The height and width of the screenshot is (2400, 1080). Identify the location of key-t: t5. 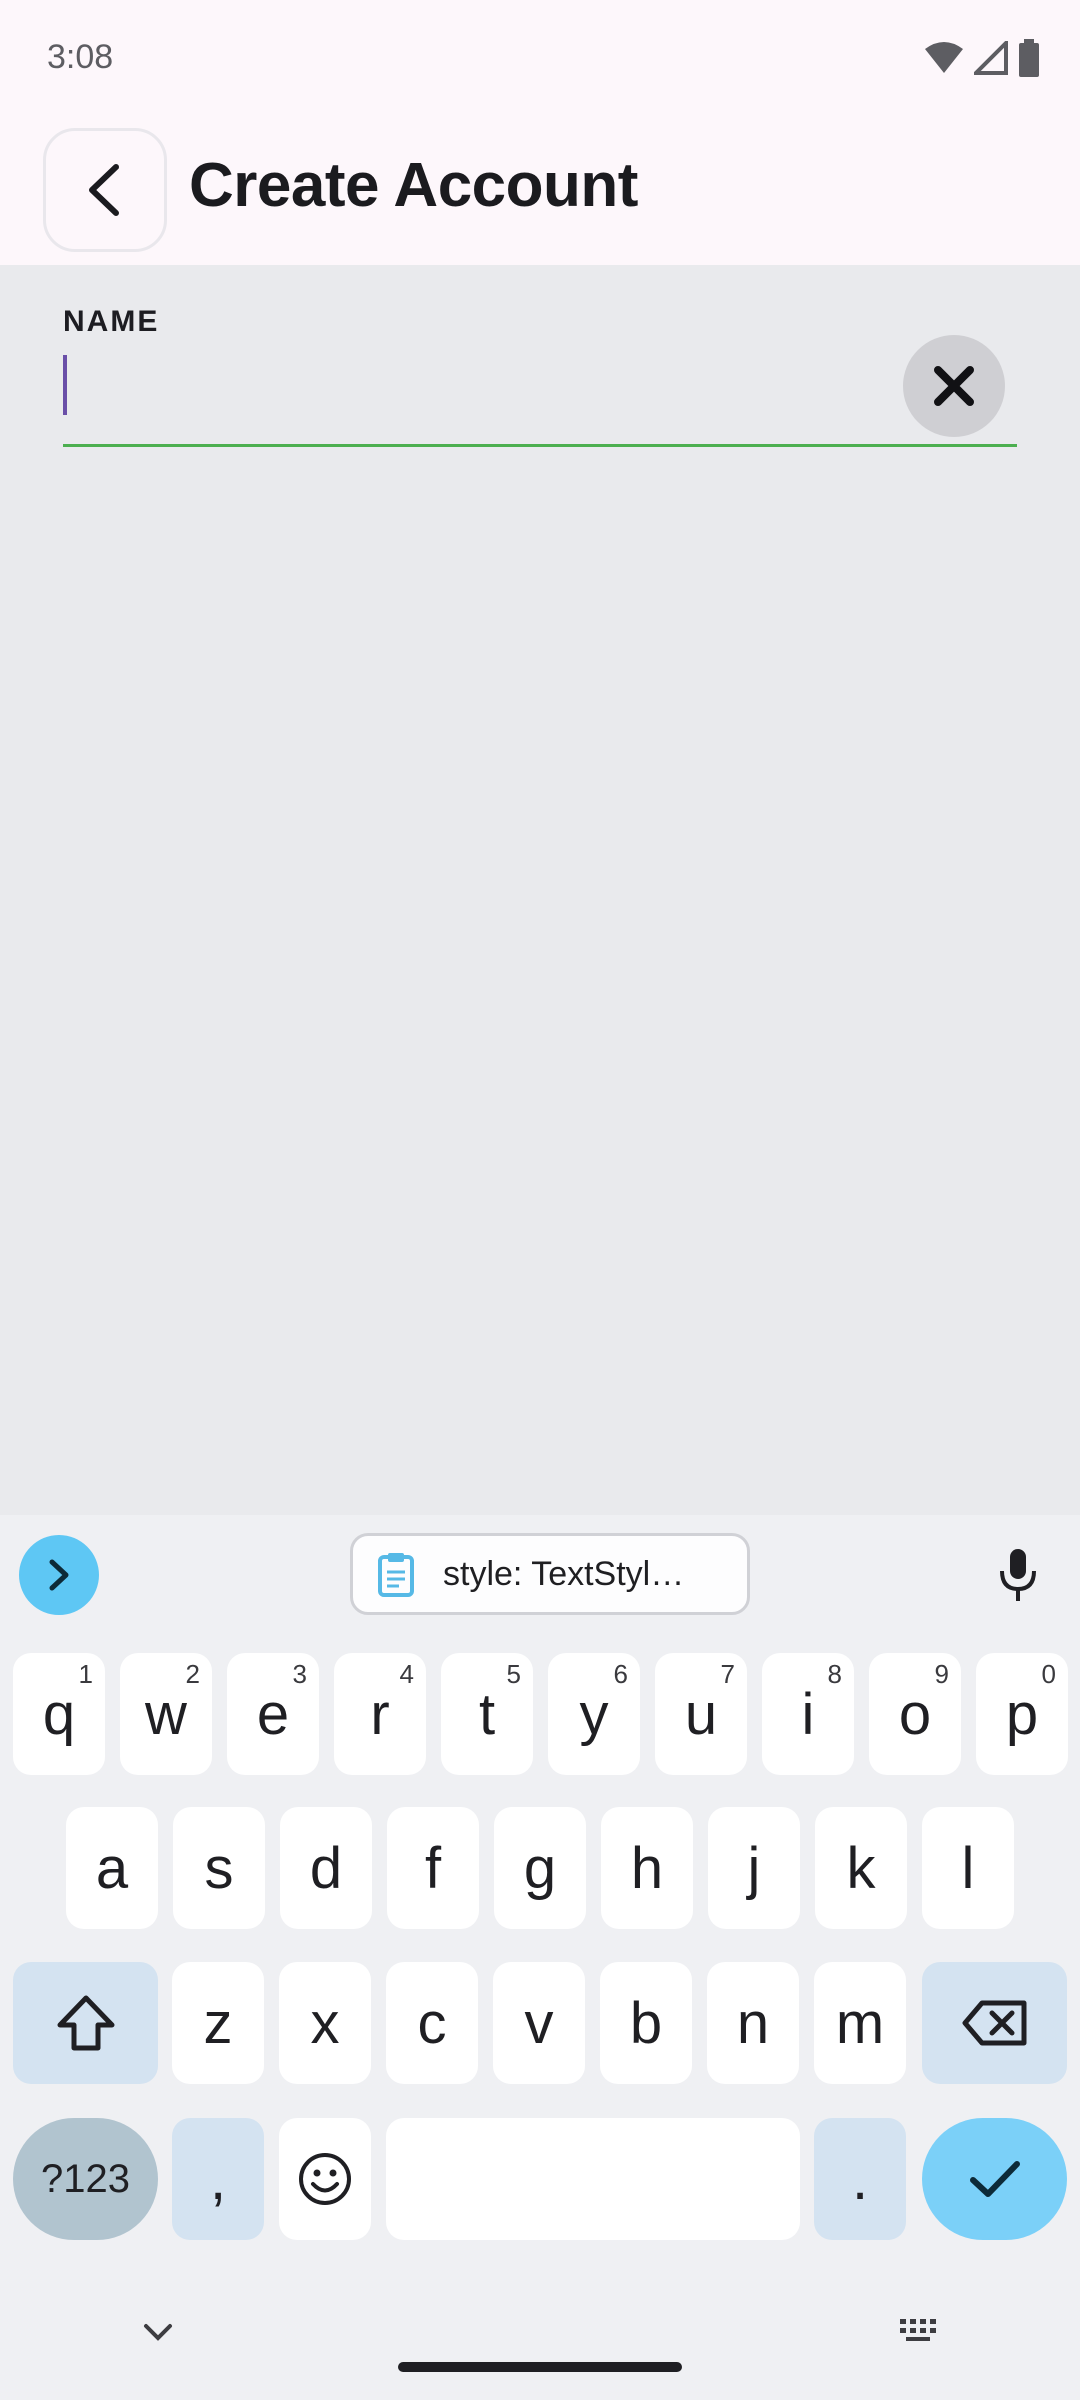
(487, 1714).